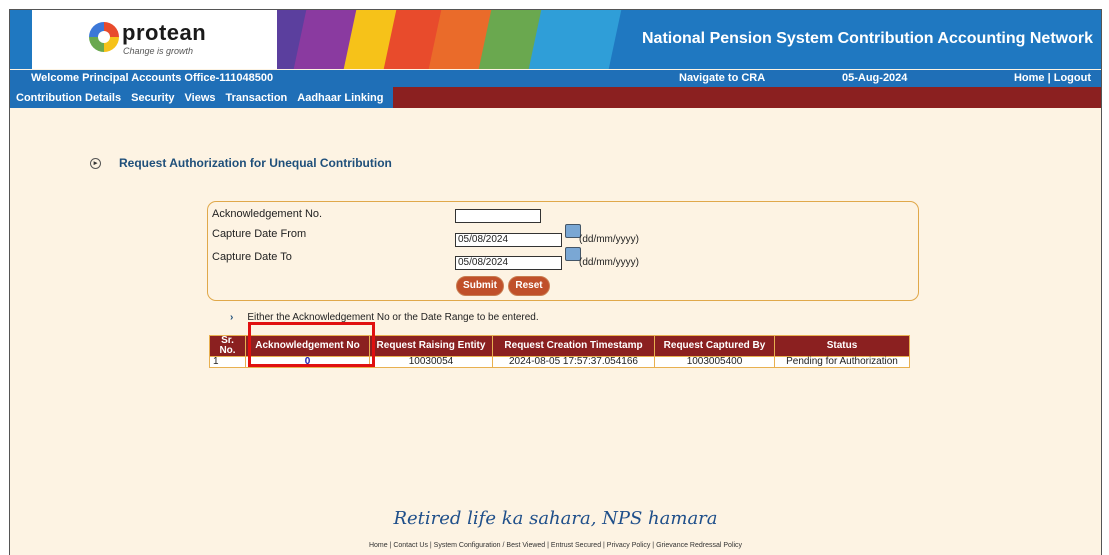 The height and width of the screenshot is (555, 1109). What do you see at coordinates (609, 262) in the screenshot?
I see `to-date-format: (dd/mm/yyyy)` at bounding box center [609, 262].